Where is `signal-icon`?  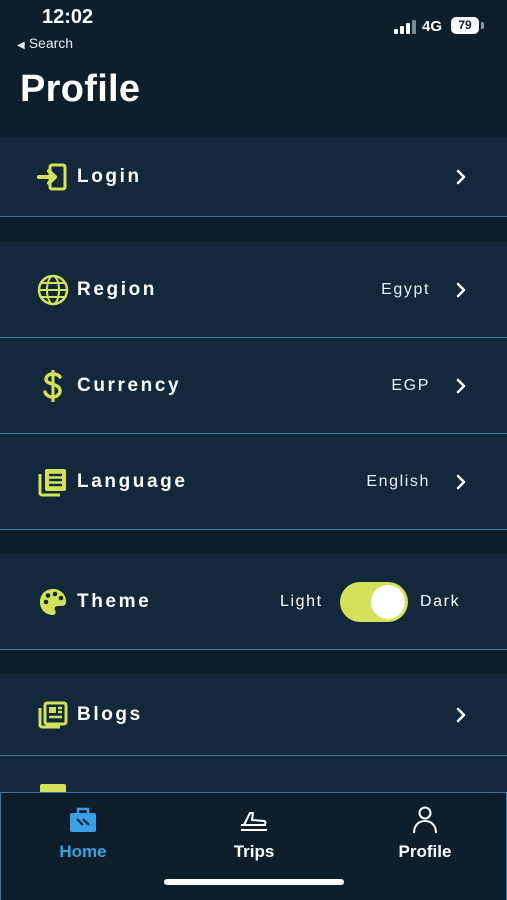
signal-icon is located at coordinates (405, 27).